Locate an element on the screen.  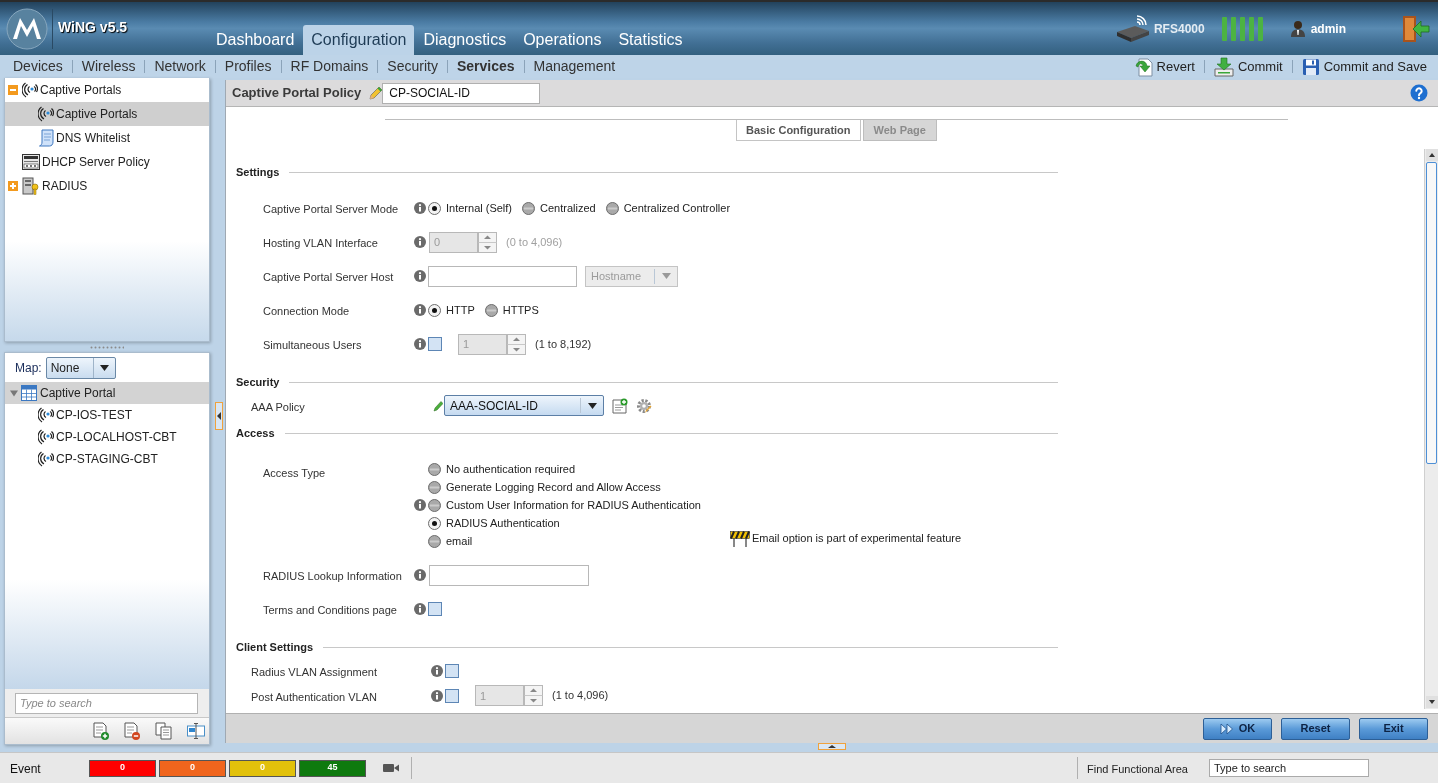
caret-down-icon is located at coordinates (14, 393).